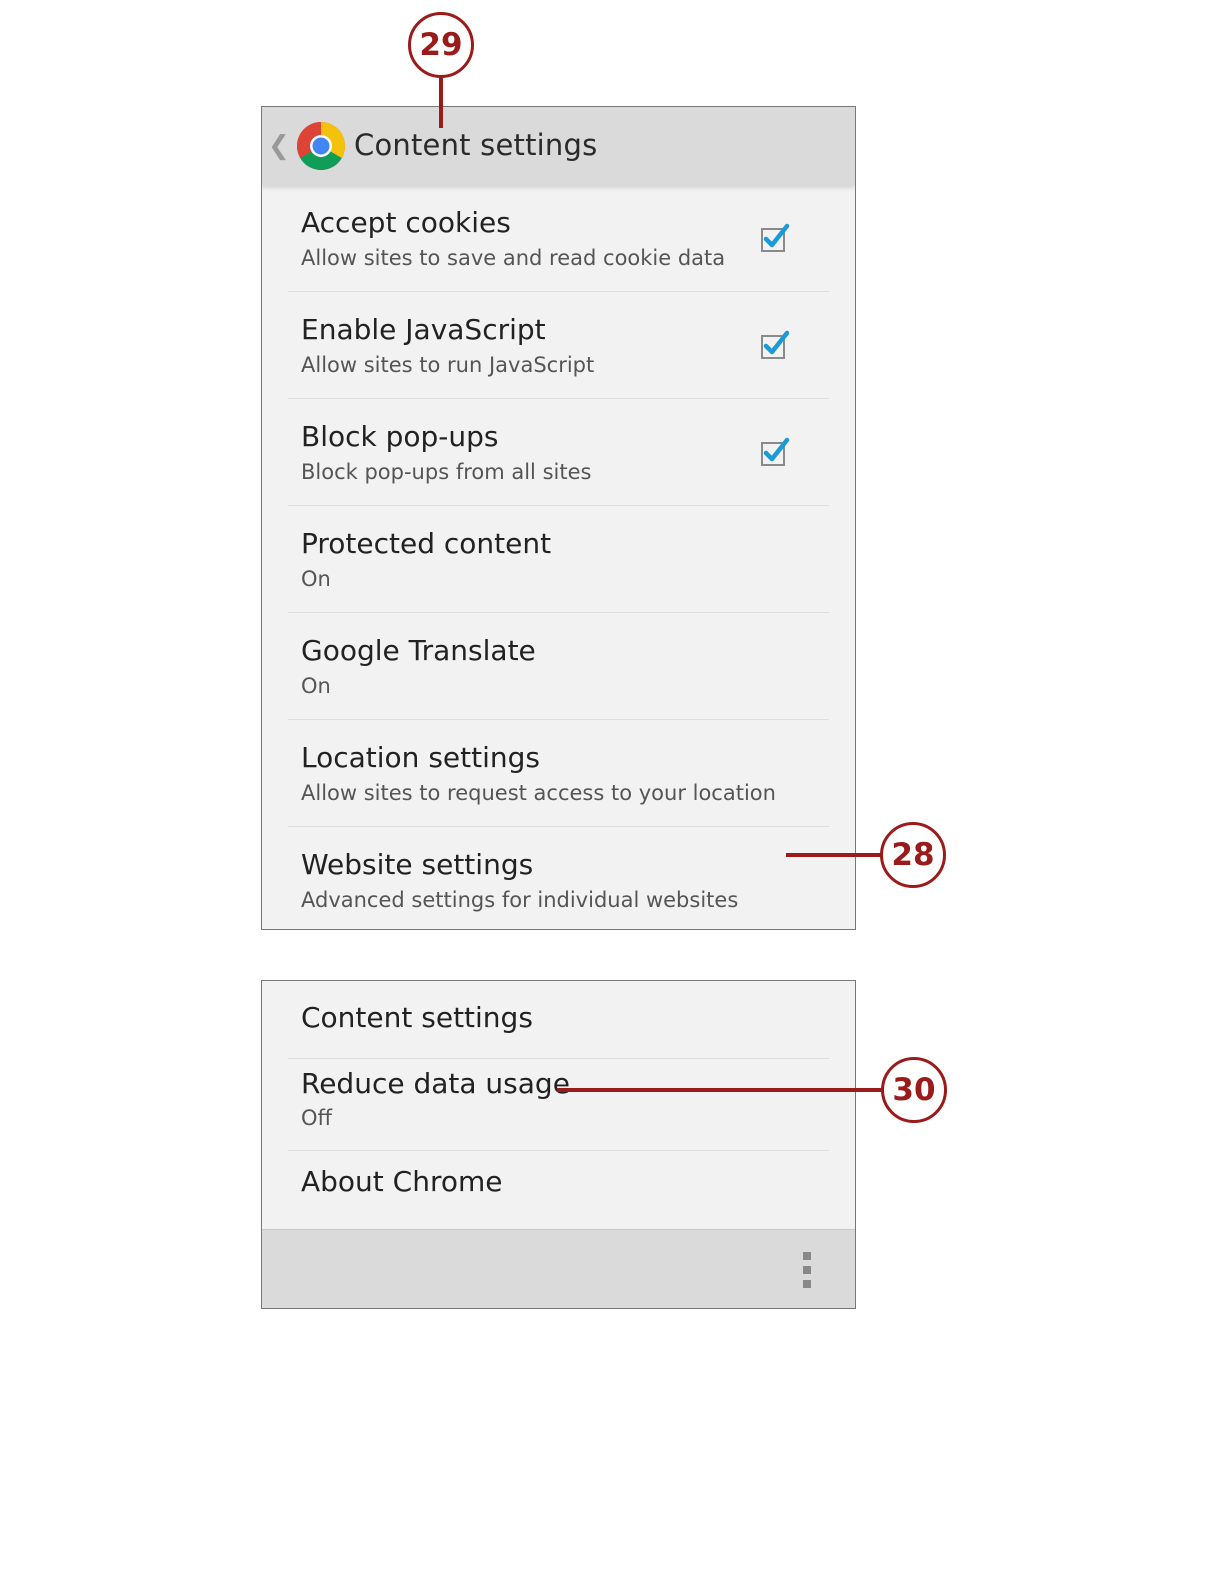 The height and width of the screenshot is (1584, 1224). Describe the element at coordinates (418, 650) in the screenshot. I see `setting-title: Google Translate` at that location.